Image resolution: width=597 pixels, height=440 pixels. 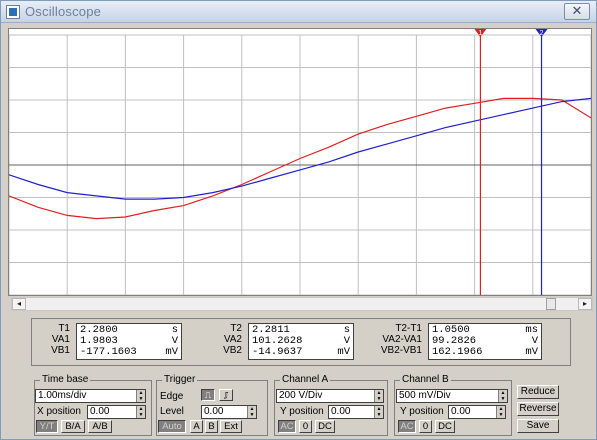 I want to click on rising-edge-icon: ⎍, so click(x=208, y=395).